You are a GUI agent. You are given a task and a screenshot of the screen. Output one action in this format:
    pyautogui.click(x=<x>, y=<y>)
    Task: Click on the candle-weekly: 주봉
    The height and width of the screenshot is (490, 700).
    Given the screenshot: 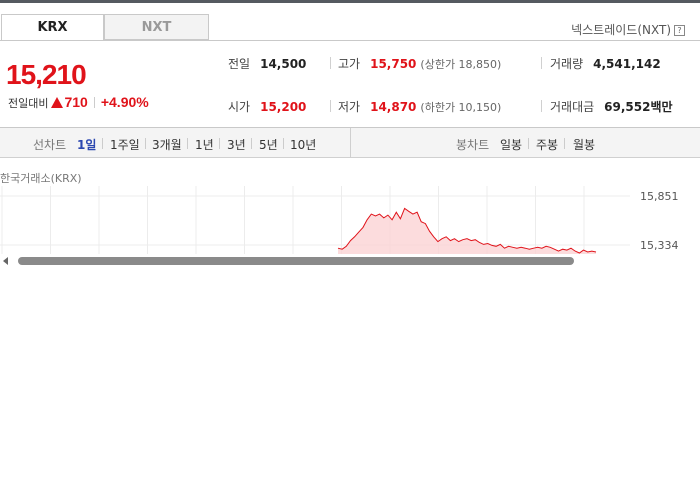 What is the action you would take?
    pyautogui.click(x=547, y=144)
    